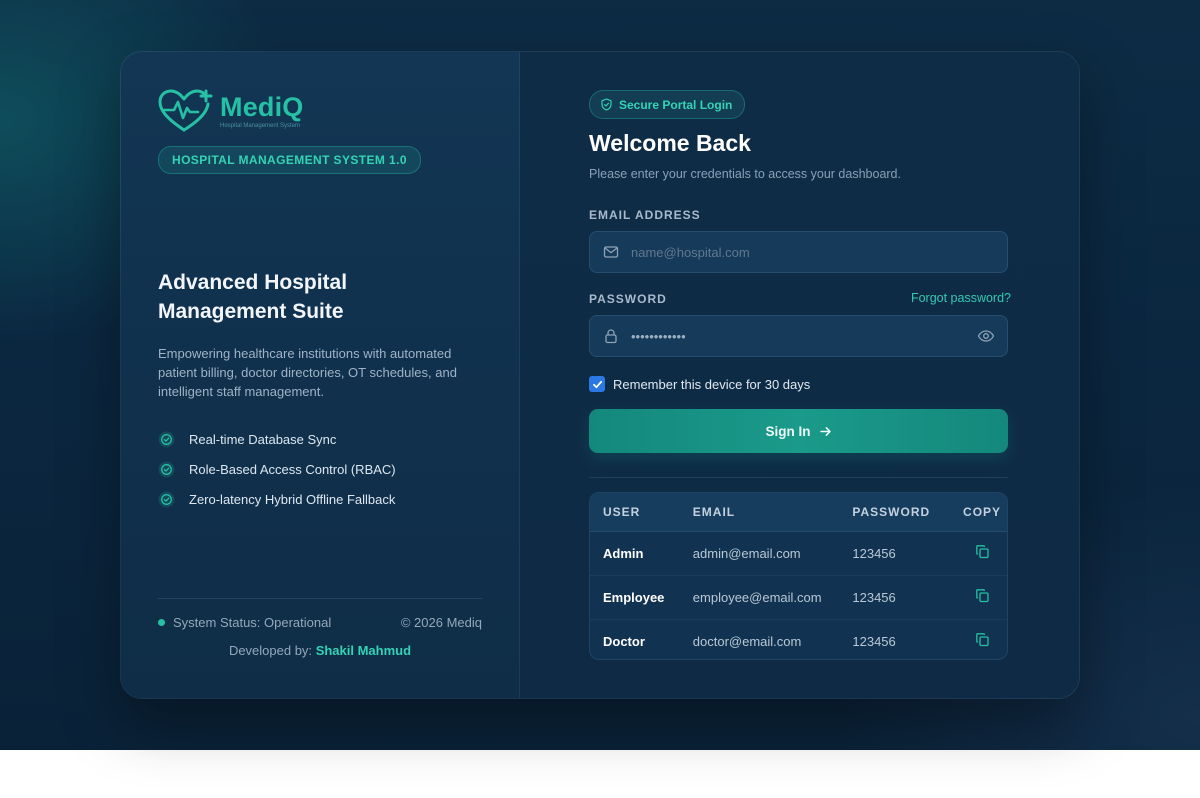 This screenshot has height=798, width=1200. I want to click on copyright: © 2026 Mediq, so click(441, 622).